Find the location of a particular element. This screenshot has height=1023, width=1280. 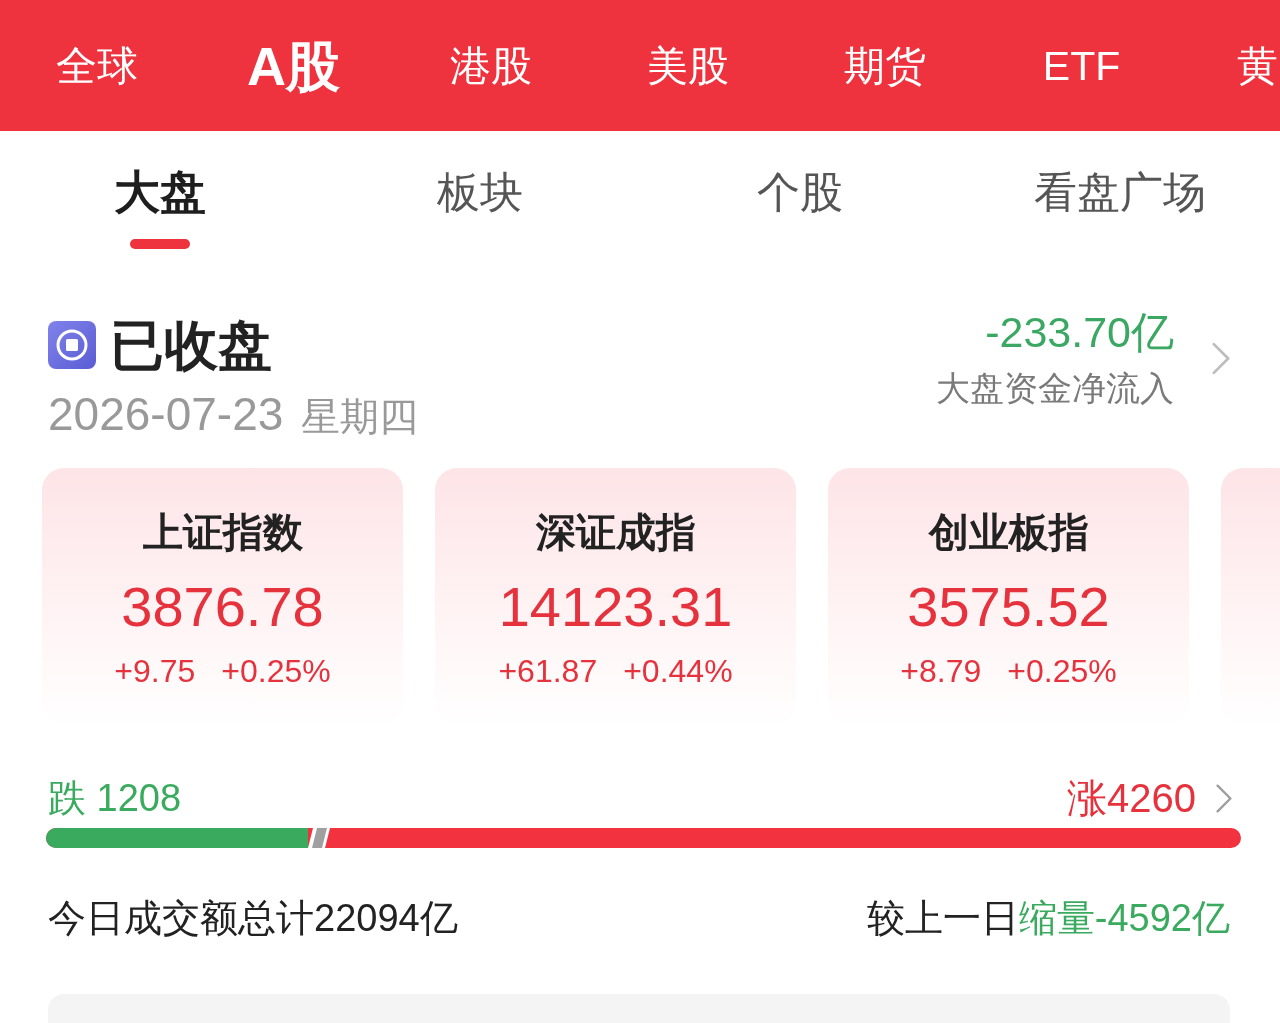

turnover-change: 缩量-4592亿 is located at coordinates (1124, 918).